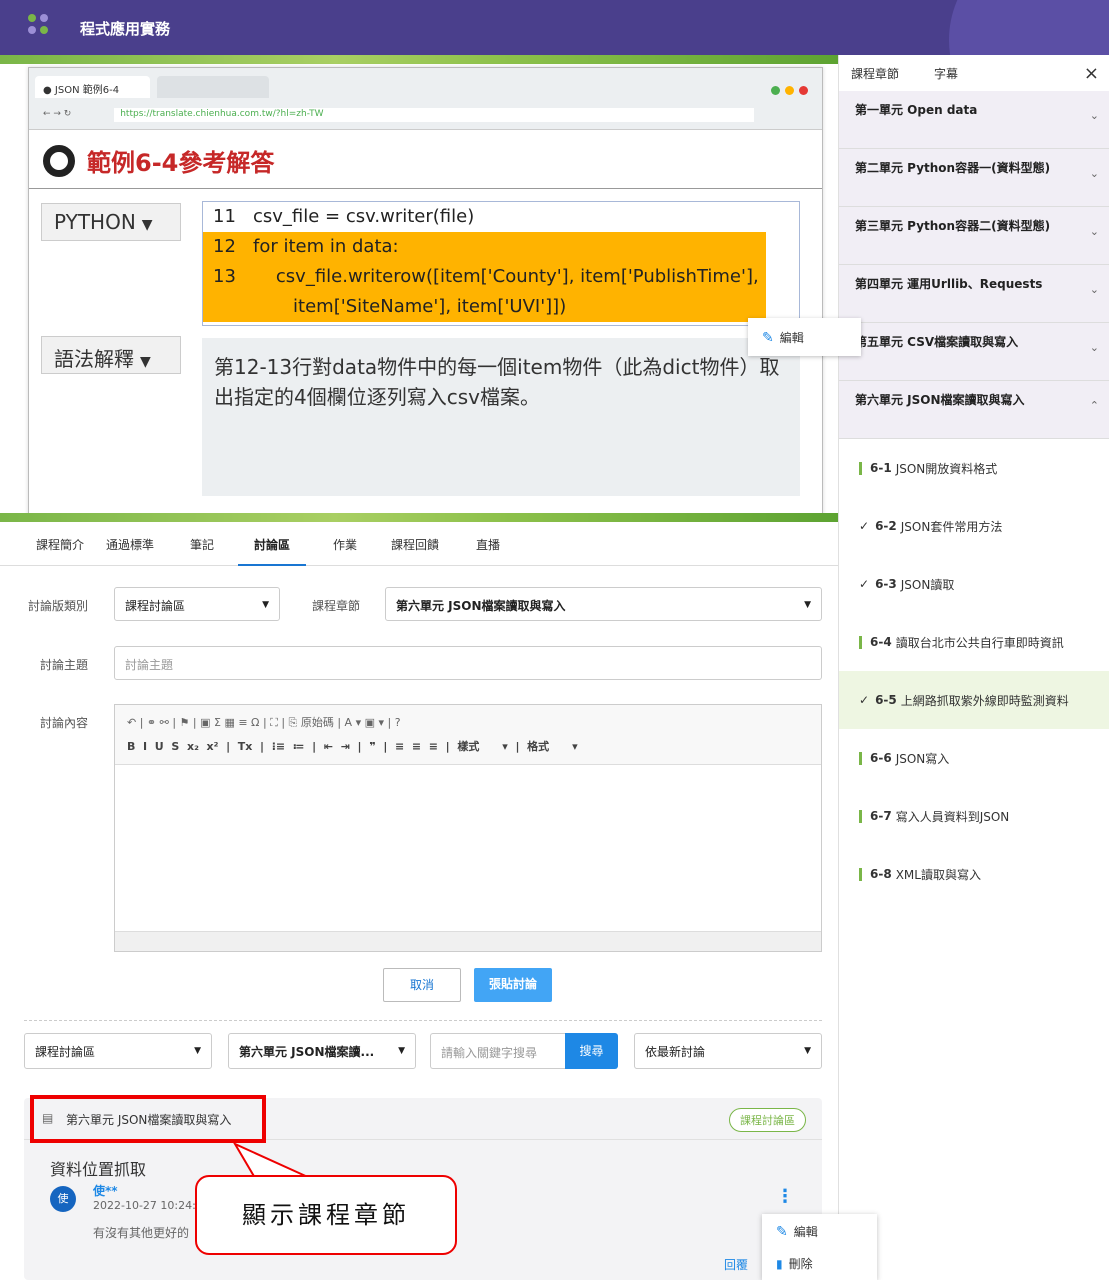  I want to click on app-title: 程式應用實務, so click(125, 29).